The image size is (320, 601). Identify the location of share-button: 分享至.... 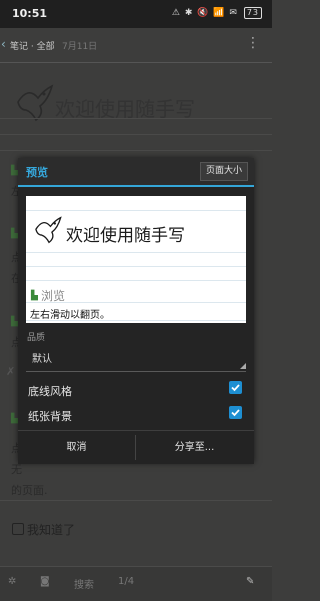
(194, 447).